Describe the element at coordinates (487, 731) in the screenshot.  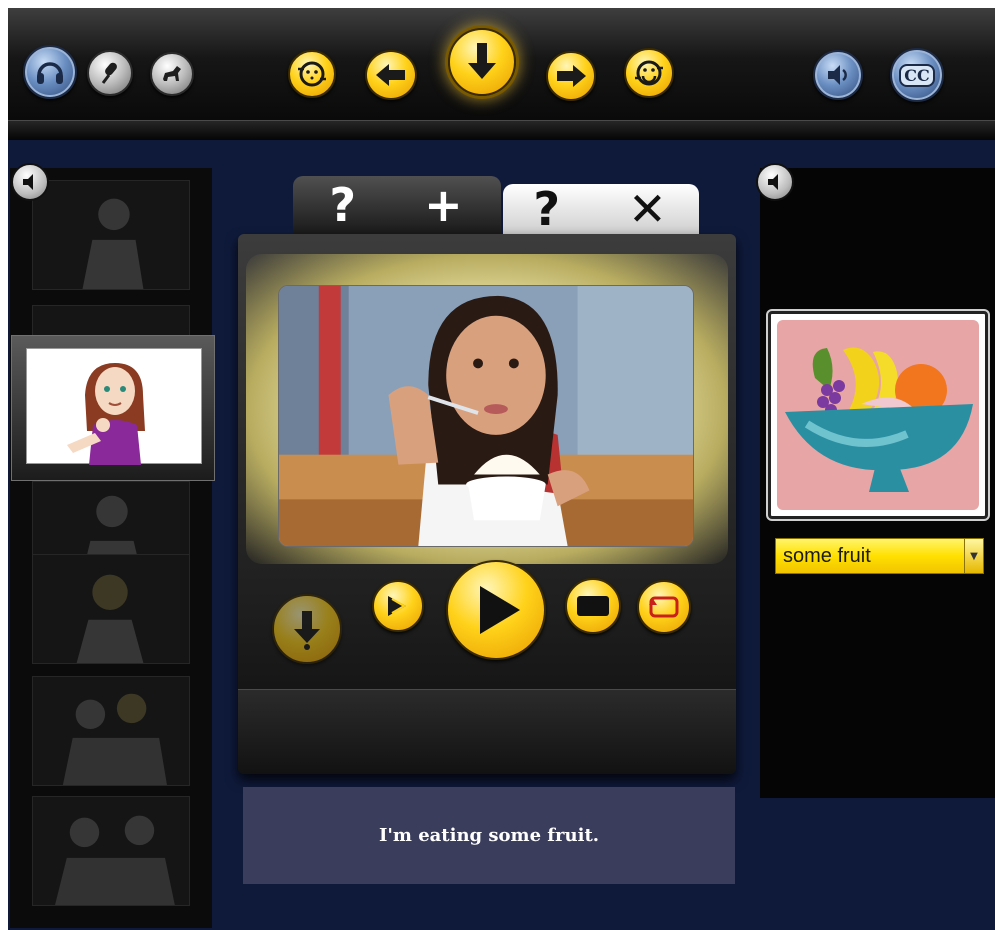
I see `player-base` at that location.